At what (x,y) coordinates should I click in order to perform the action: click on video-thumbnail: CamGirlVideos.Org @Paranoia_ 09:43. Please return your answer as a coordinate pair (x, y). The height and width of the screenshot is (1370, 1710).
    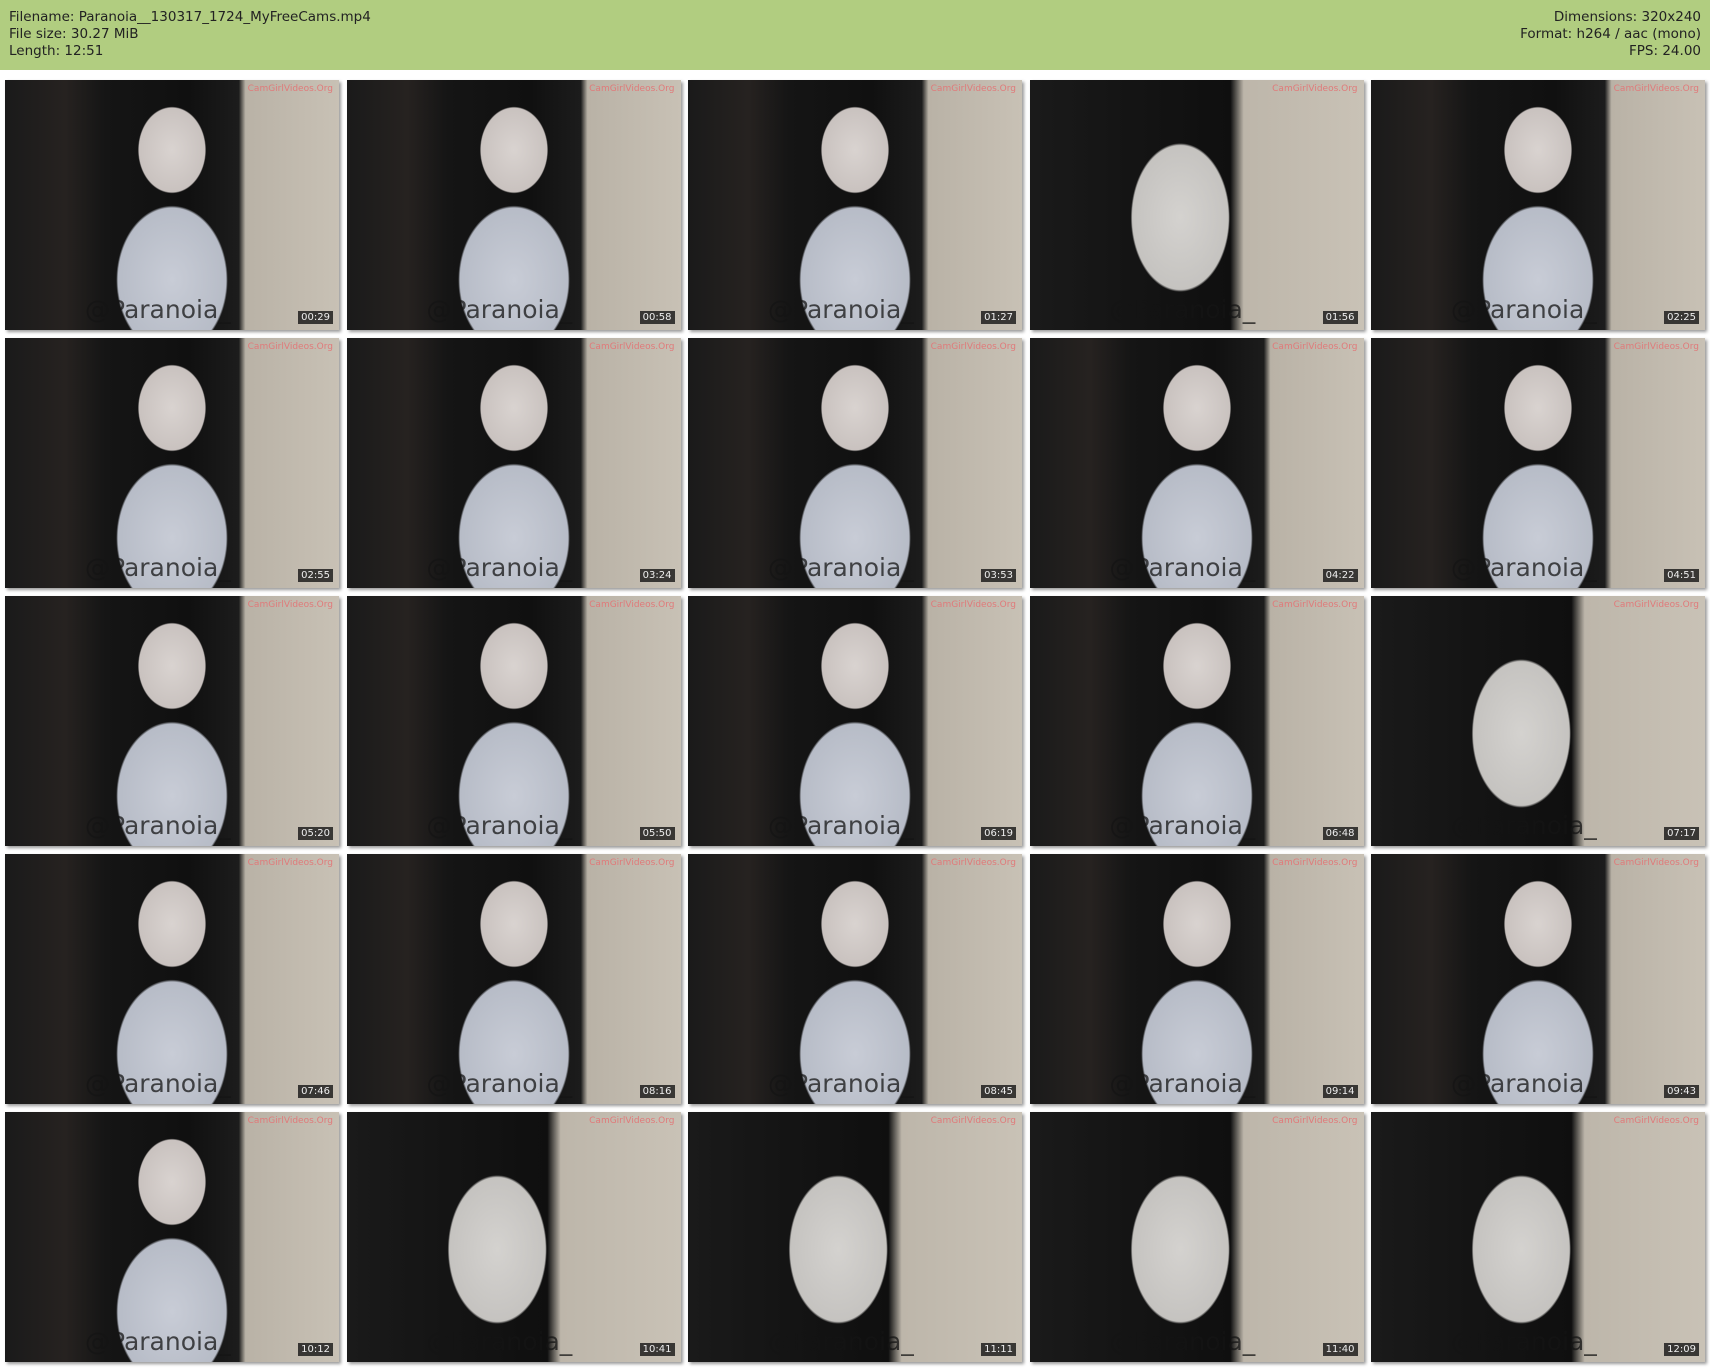
    Looking at the image, I should click on (1538, 979).